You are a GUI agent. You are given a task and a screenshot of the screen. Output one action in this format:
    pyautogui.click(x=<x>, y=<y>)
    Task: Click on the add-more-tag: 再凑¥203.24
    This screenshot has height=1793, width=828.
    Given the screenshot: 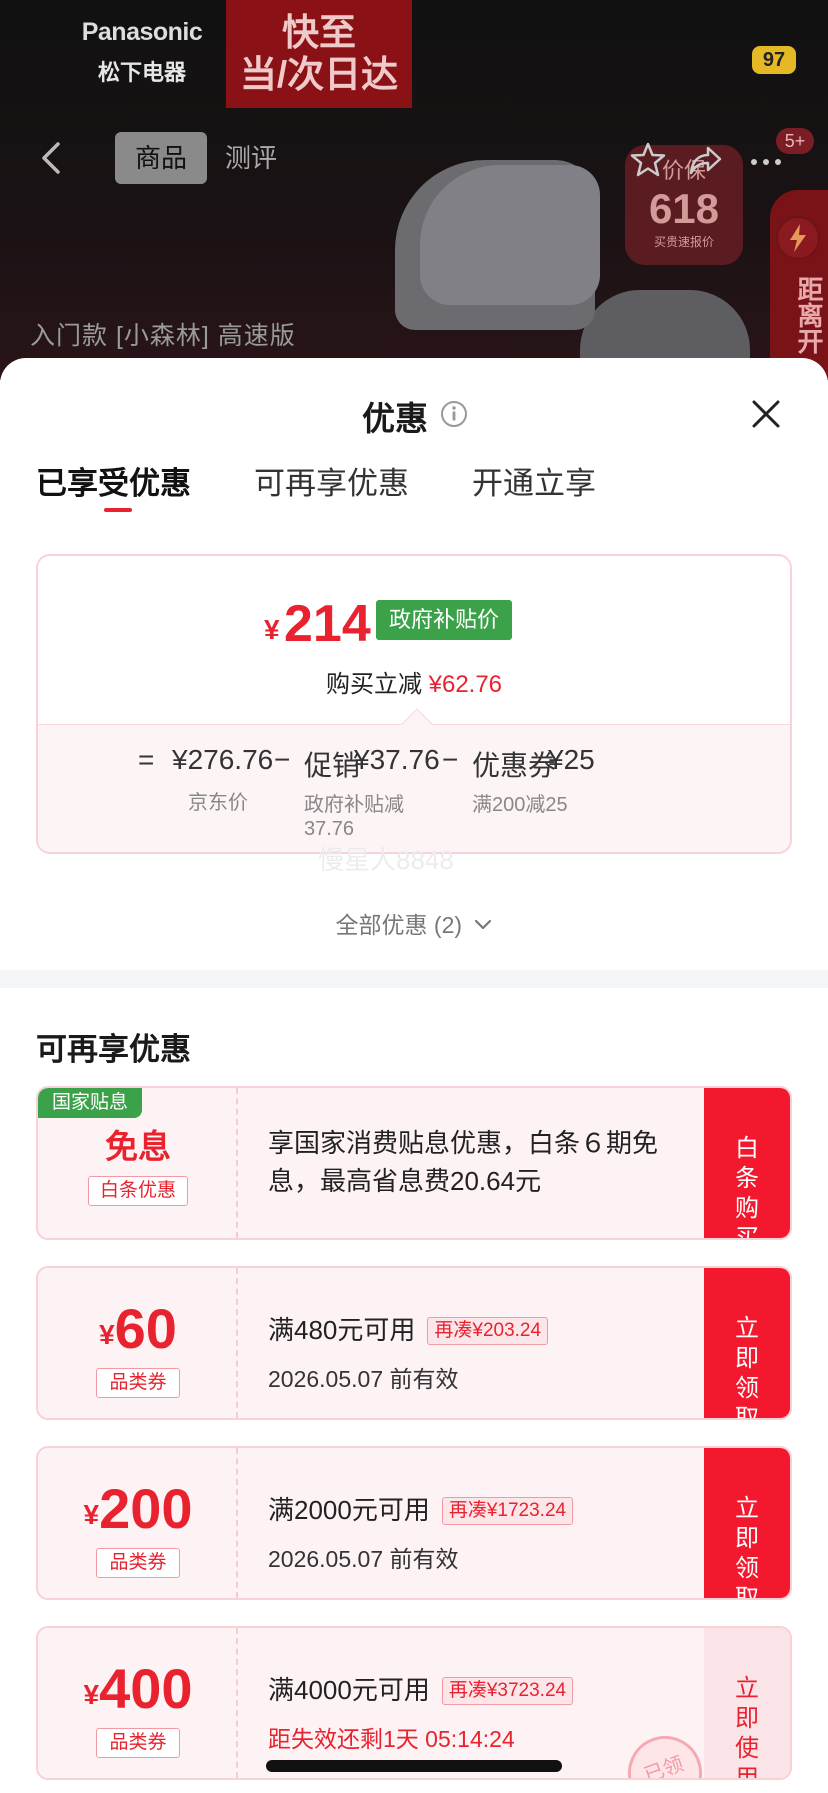 What is the action you would take?
    pyautogui.click(x=488, y=1331)
    